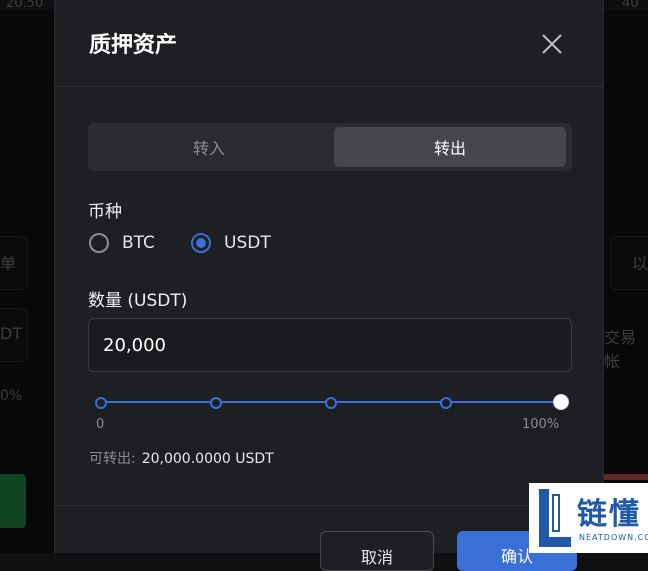 This screenshot has height=571, width=648. I want to click on slider-max-label: 100%, so click(541, 424).